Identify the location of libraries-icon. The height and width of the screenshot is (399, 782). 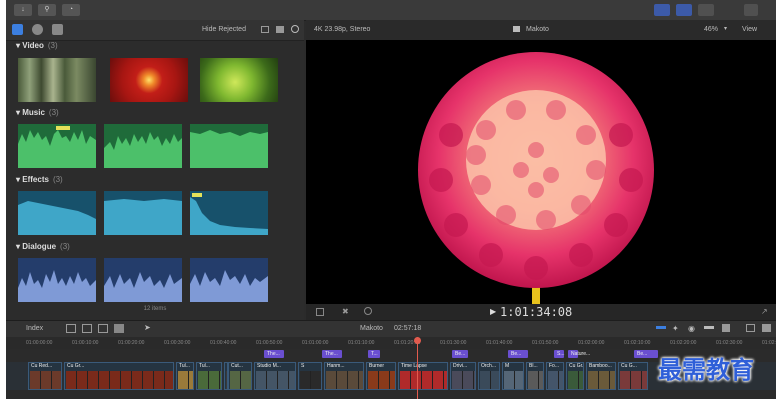
(17, 29).